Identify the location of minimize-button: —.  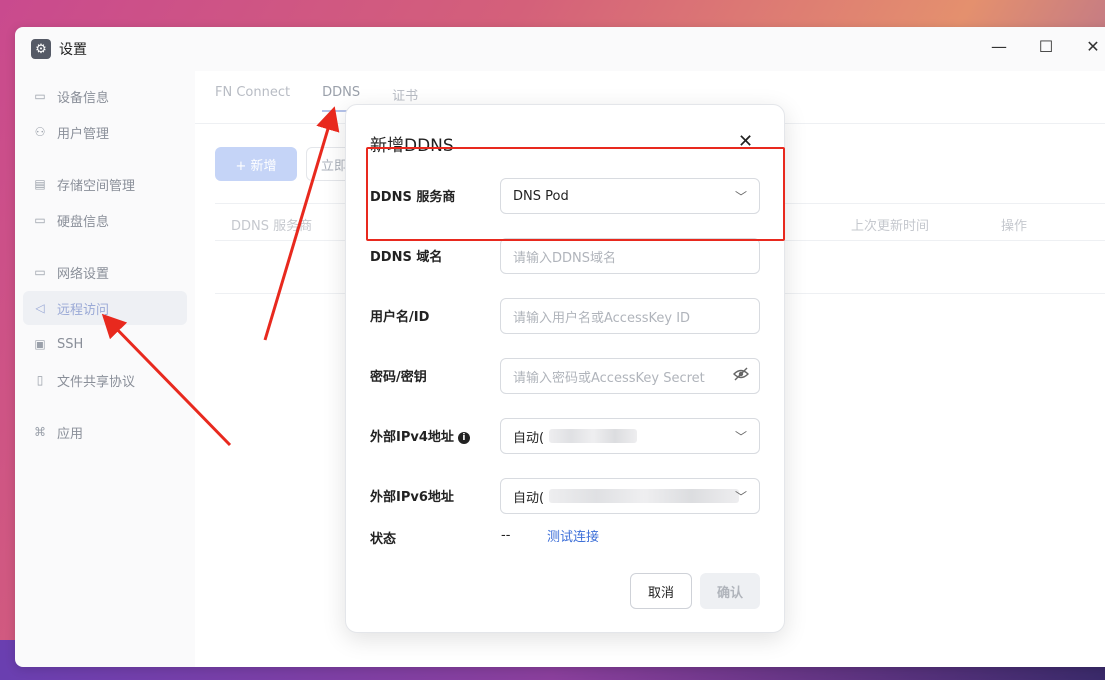
(999, 46).